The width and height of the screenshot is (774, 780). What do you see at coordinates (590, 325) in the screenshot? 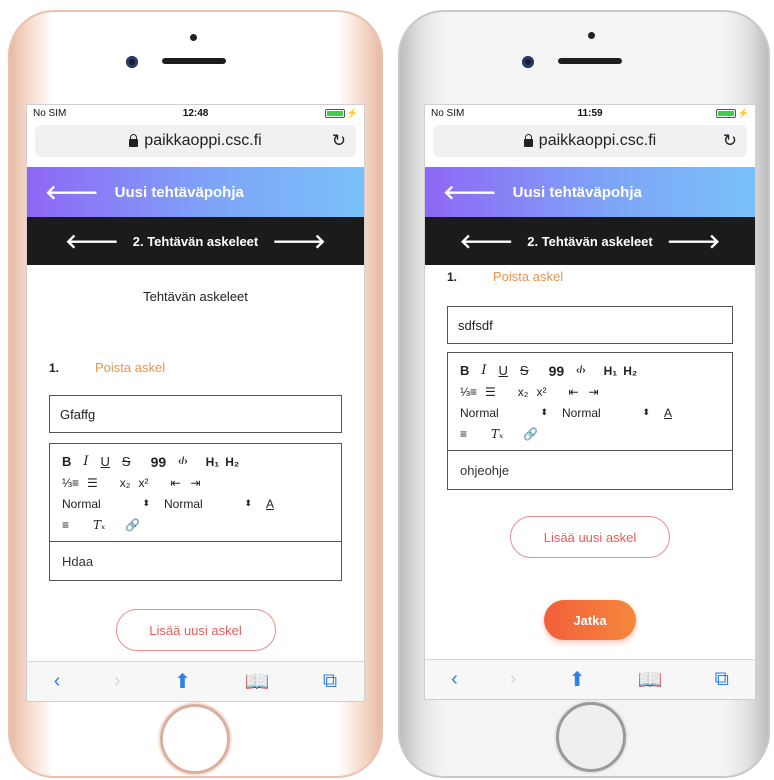
I see `step-title-input: sdfsdf` at bounding box center [590, 325].